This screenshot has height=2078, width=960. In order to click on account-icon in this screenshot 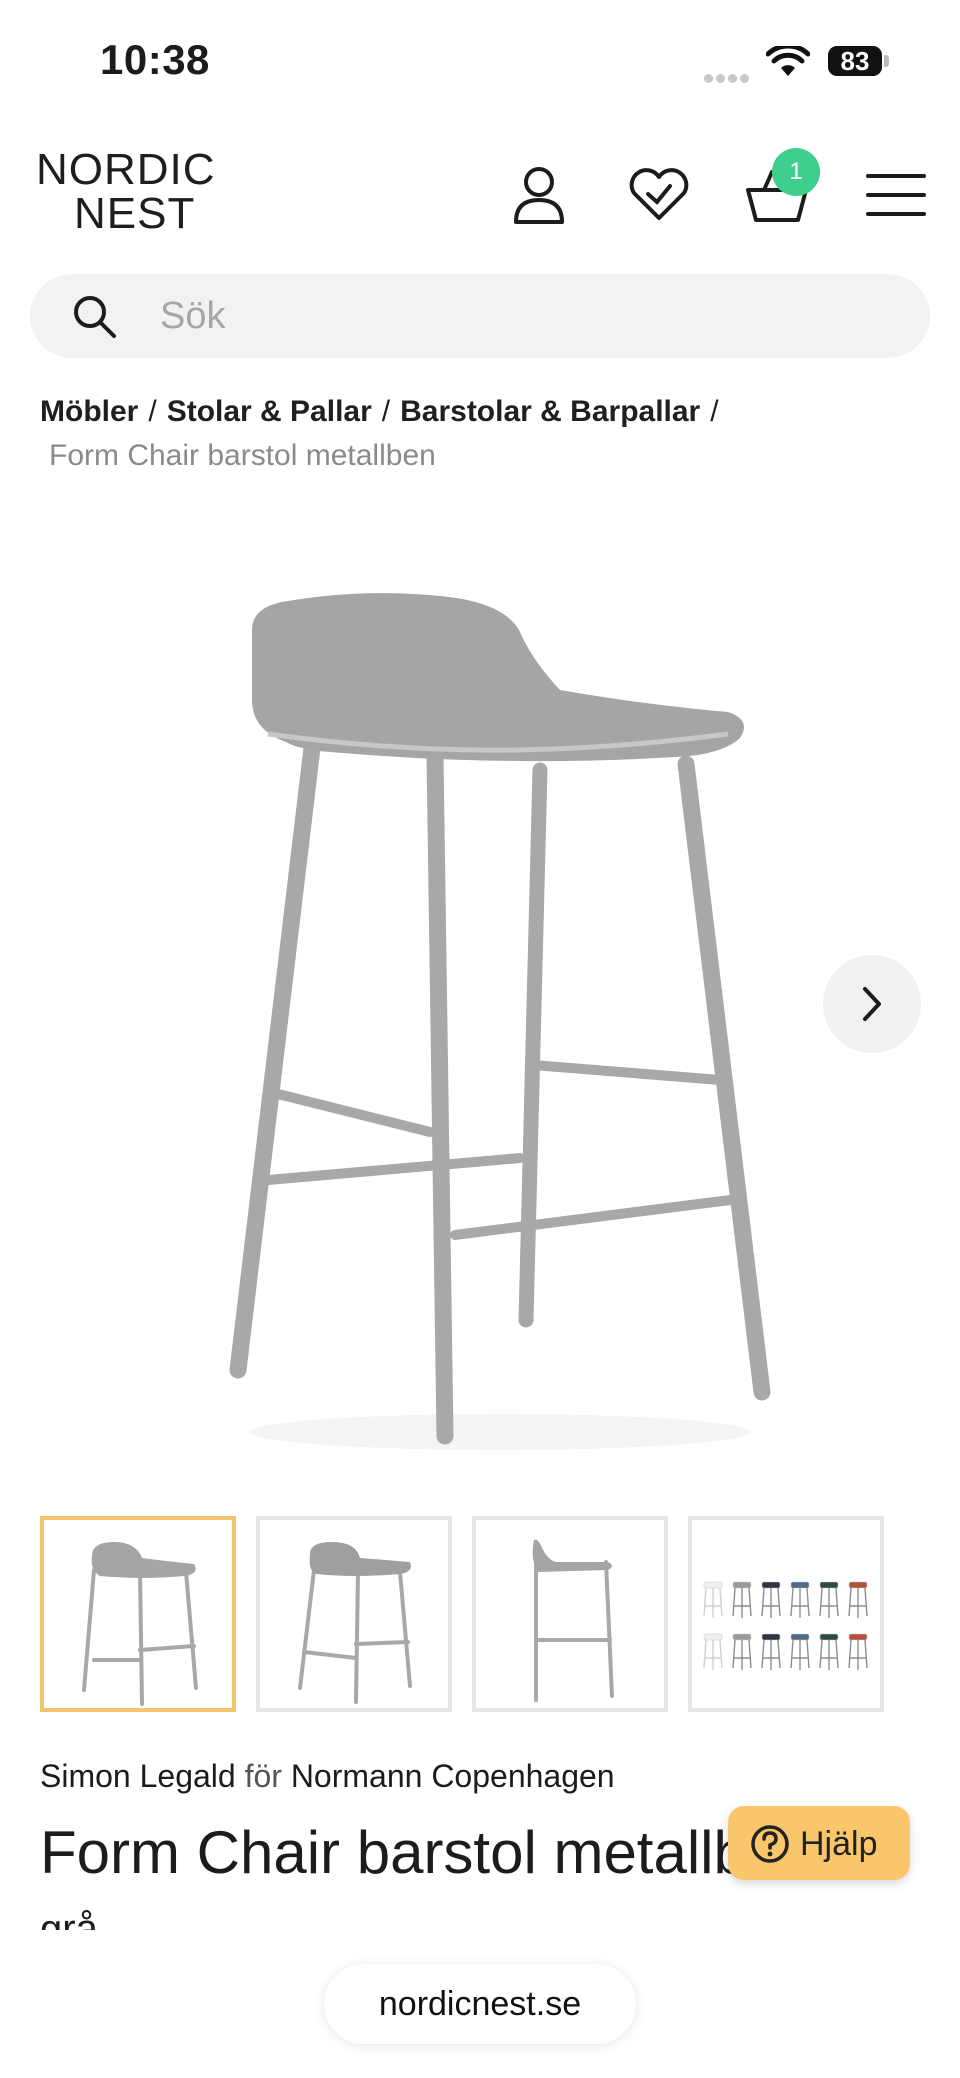, I will do `click(539, 195)`.